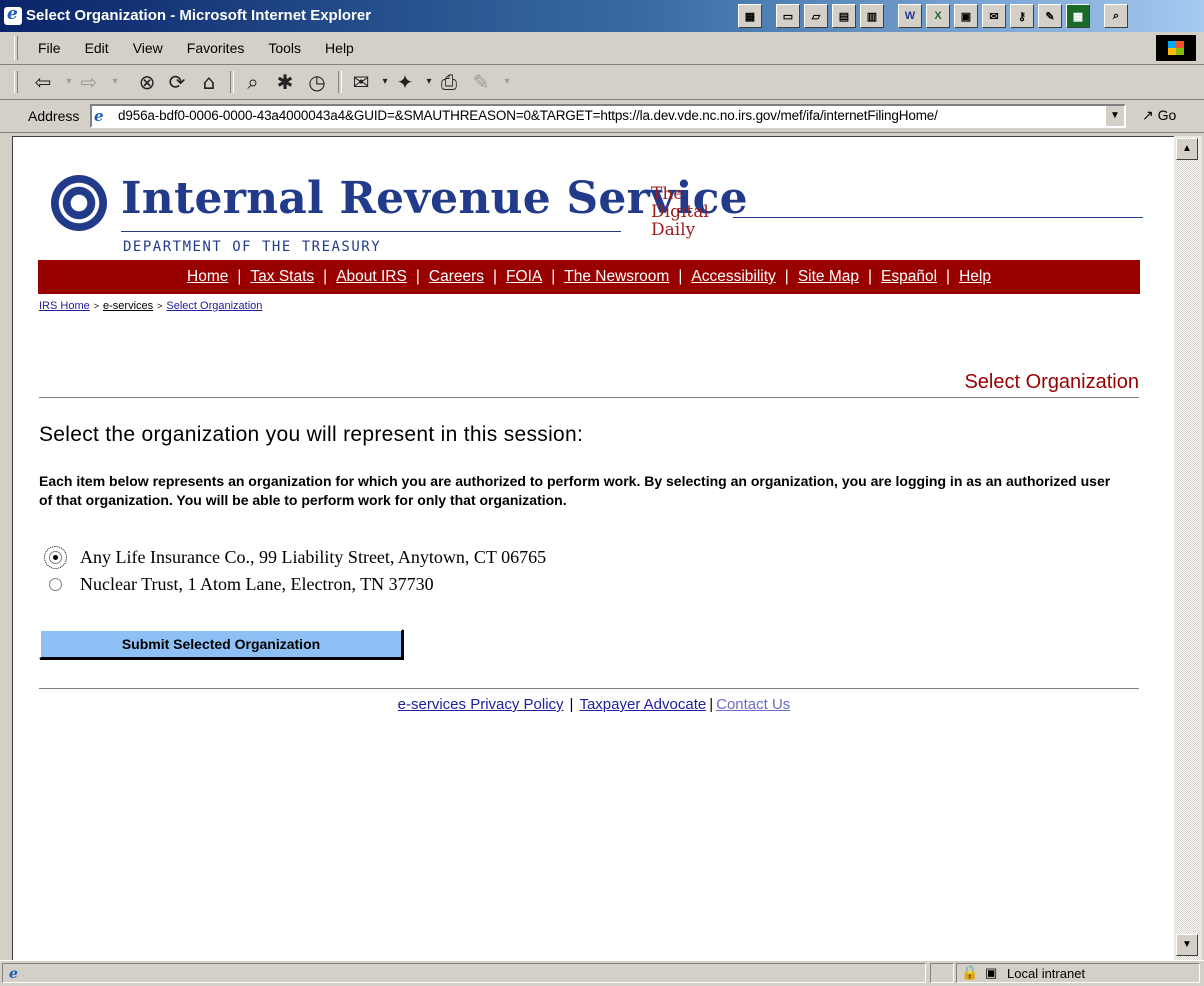  Describe the element at coordinates (221, 644) in the screenshot. I see `submit-organization-button: Submit Selected Organization` at that location.